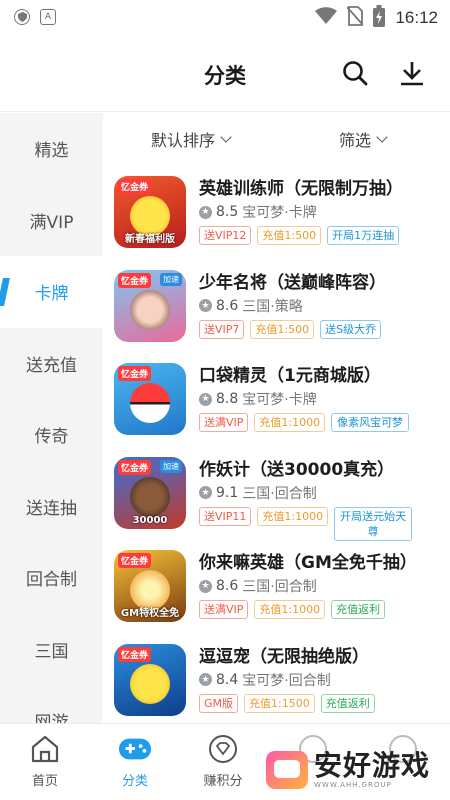 The image size is (450, 800). What do you see at coordinates (51, 149) in the screenshot?
I see `sidebar-item-jingxuan: 精选` at bounding box center [51, 149].